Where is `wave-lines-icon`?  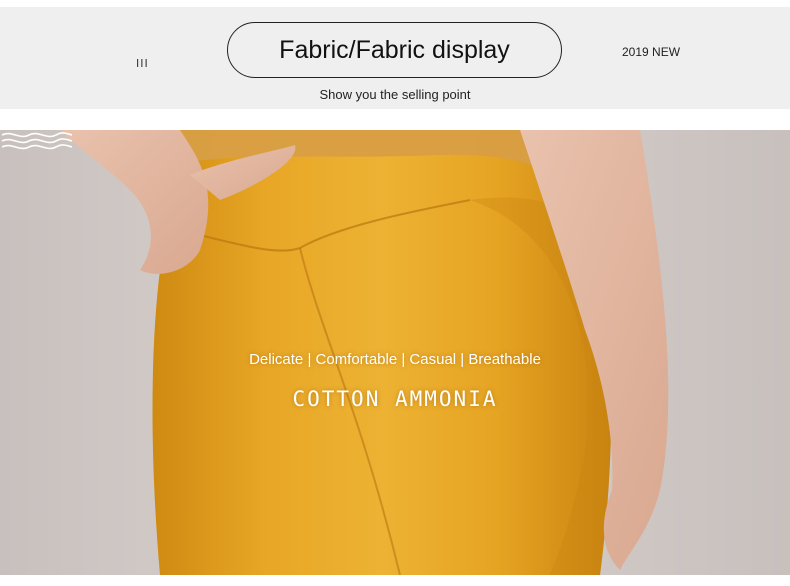
wave-lines-icon is located at coordinates (37, 141).